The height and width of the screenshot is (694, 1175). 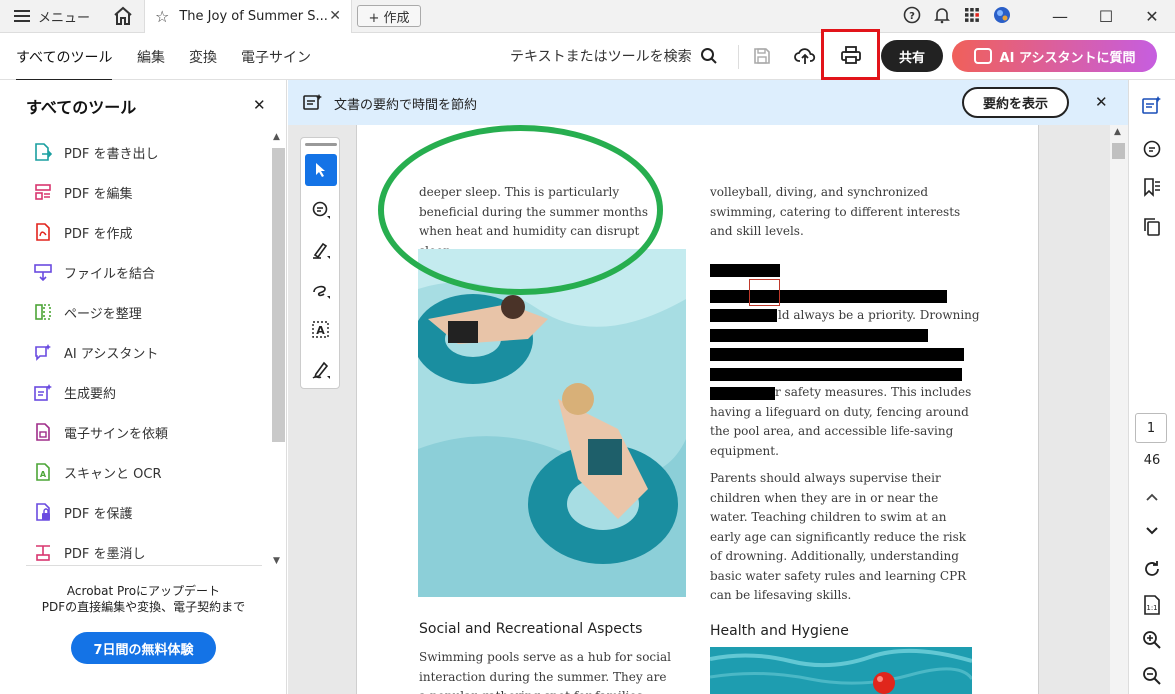 I want to click on redacted-fragment-1: ld always be a priority. Drowning, so click(x=879, y=315).